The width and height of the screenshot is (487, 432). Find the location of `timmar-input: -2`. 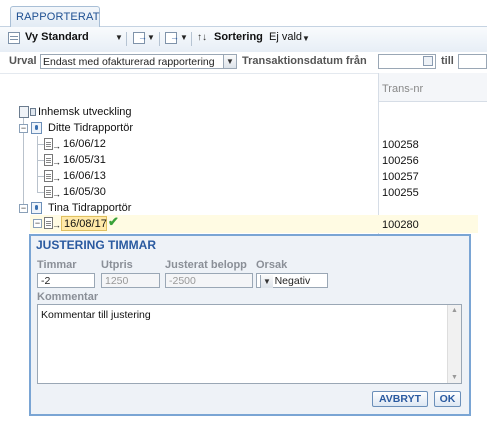

timmar-input: -2 is located at coordinates (66, 280).